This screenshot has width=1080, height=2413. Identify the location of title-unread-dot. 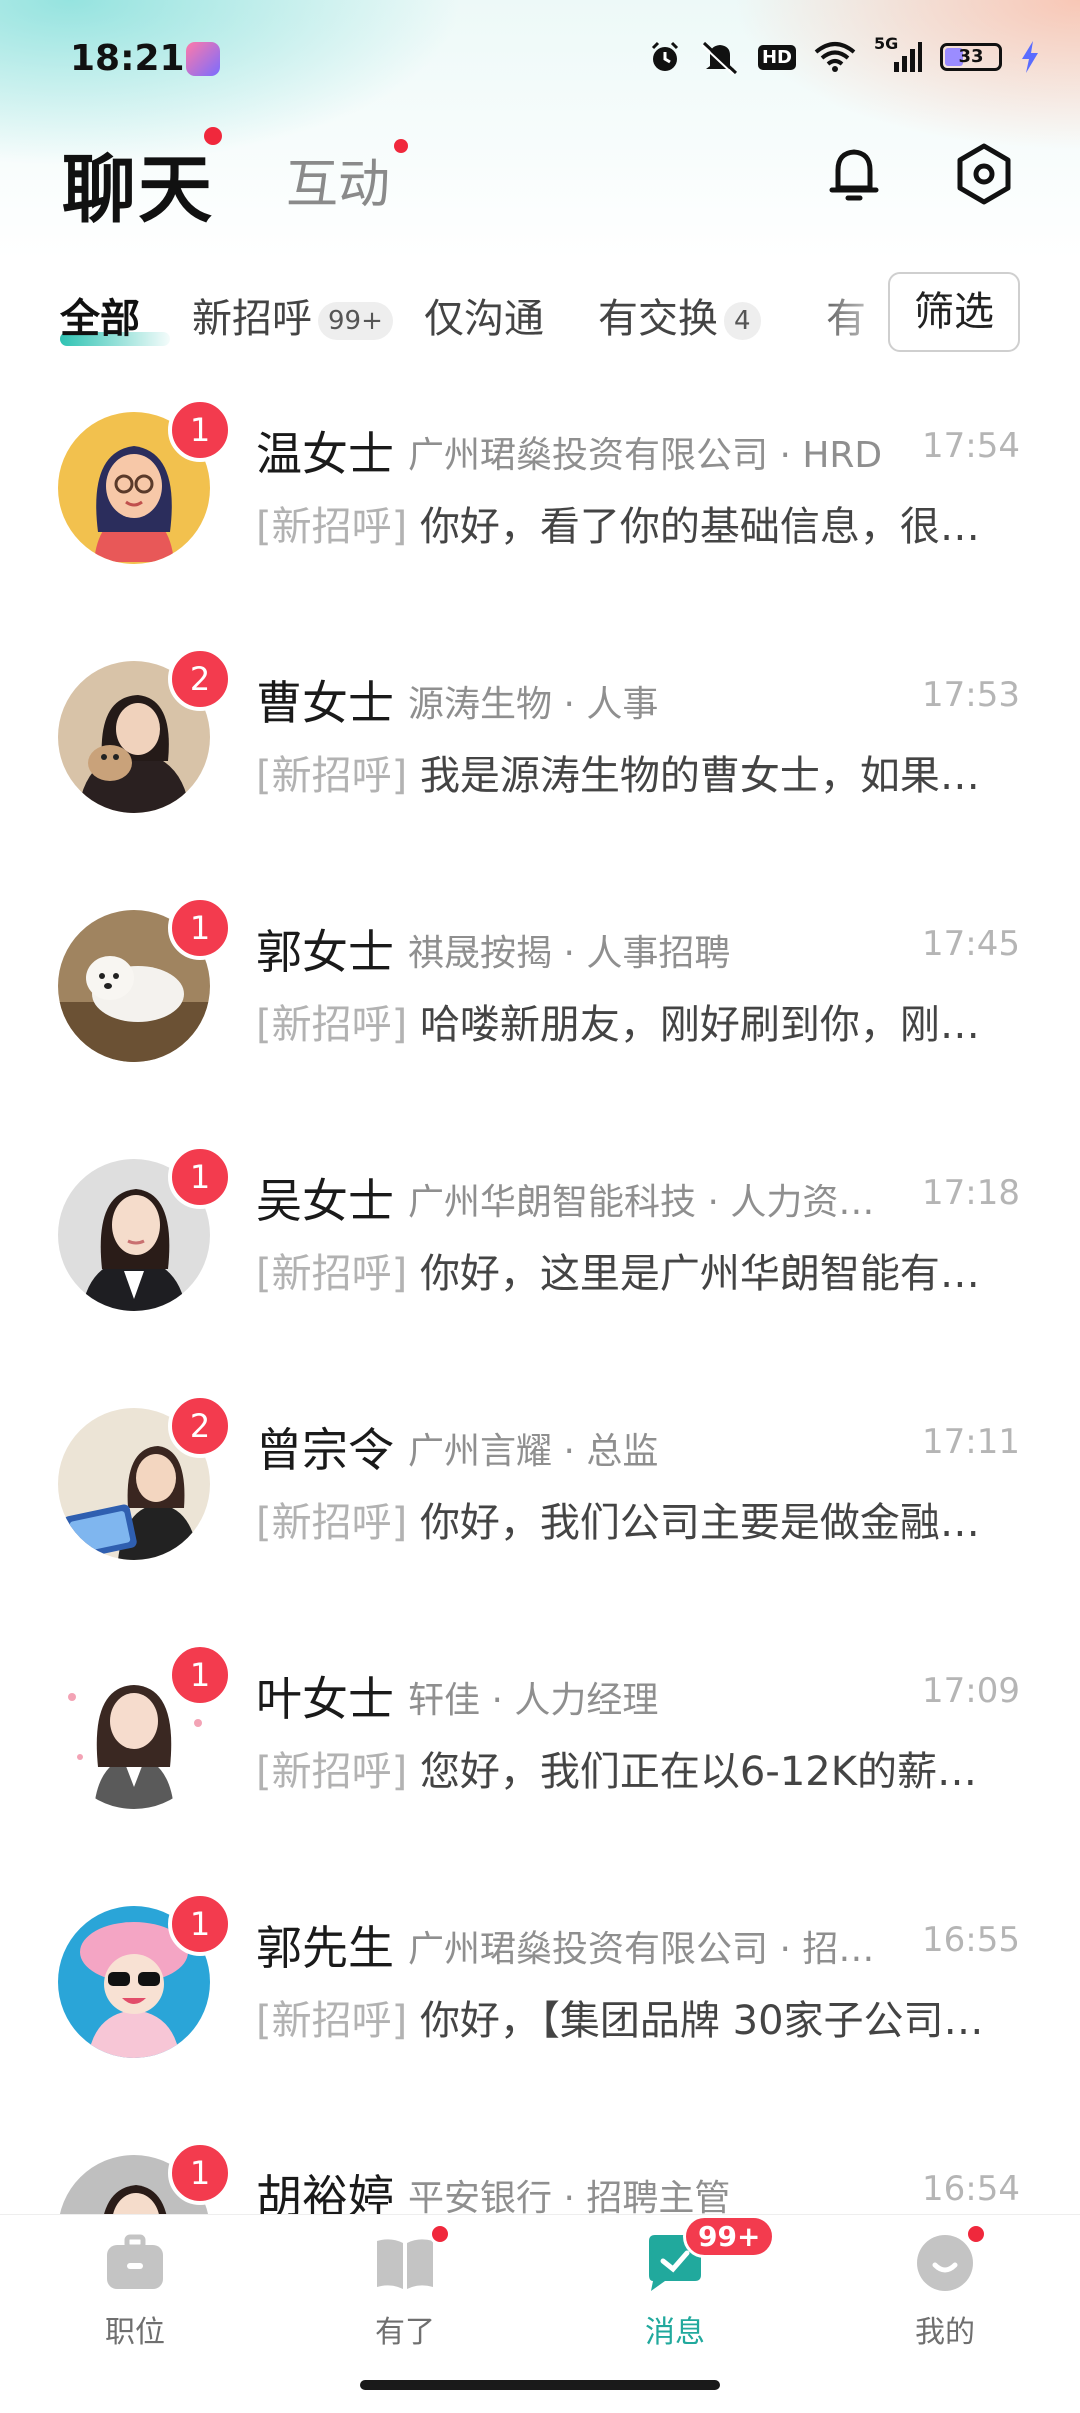
(213, 136).